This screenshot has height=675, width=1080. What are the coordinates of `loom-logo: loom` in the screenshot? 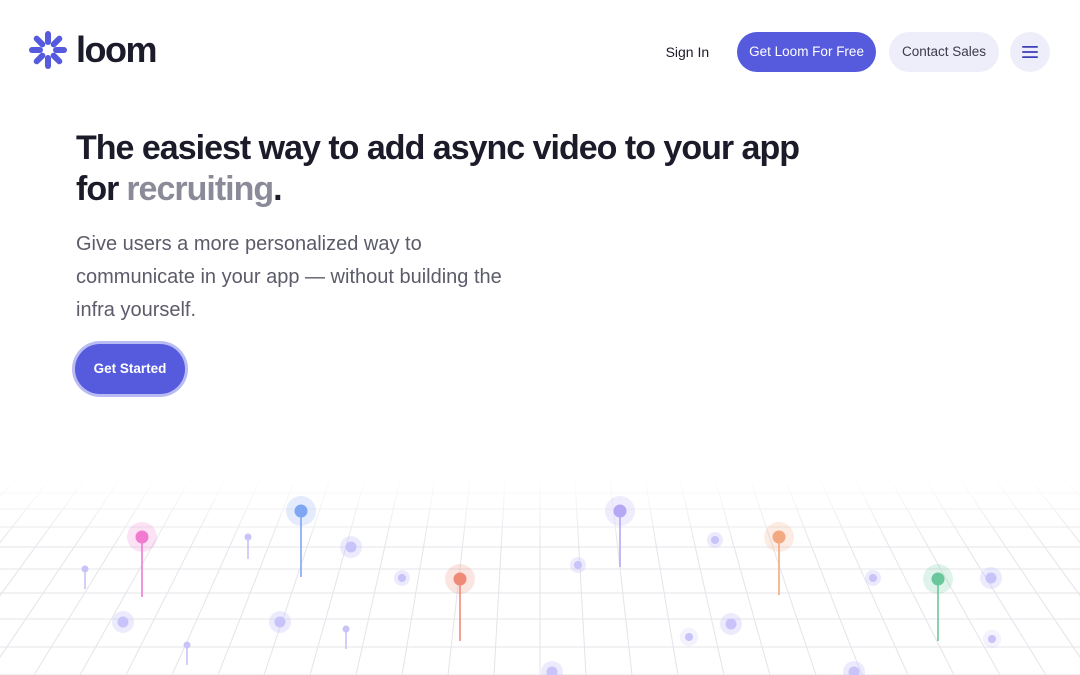 It's located at (93, 49).